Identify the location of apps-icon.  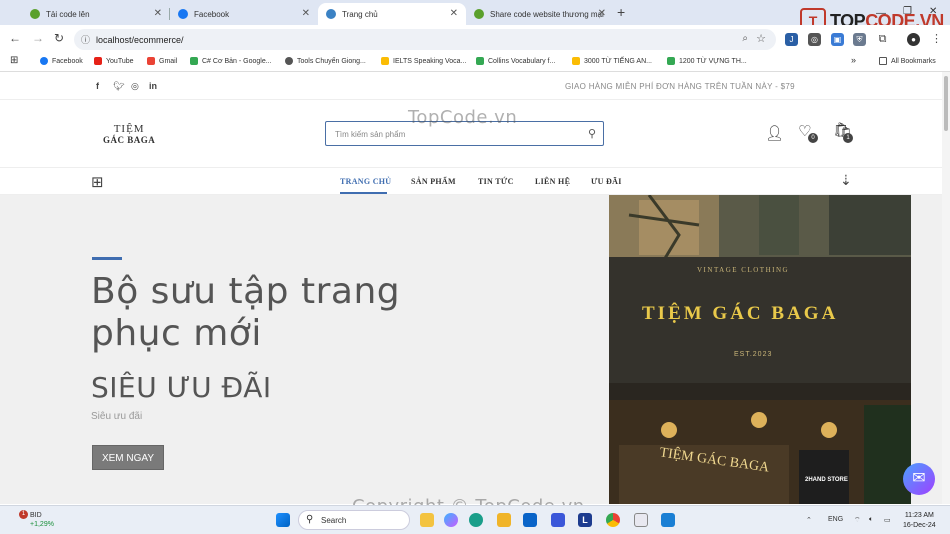
(558, 520).